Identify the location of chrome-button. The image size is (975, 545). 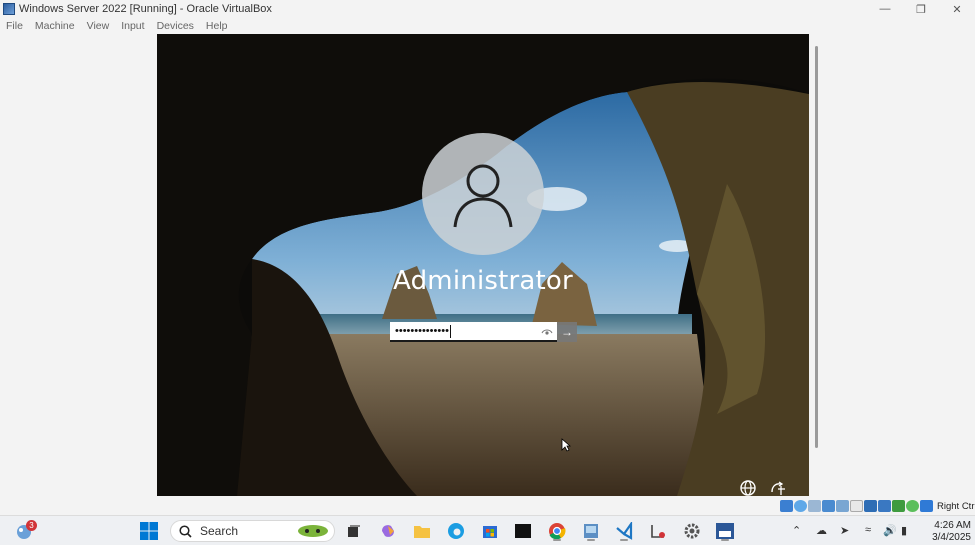
(557, 531).